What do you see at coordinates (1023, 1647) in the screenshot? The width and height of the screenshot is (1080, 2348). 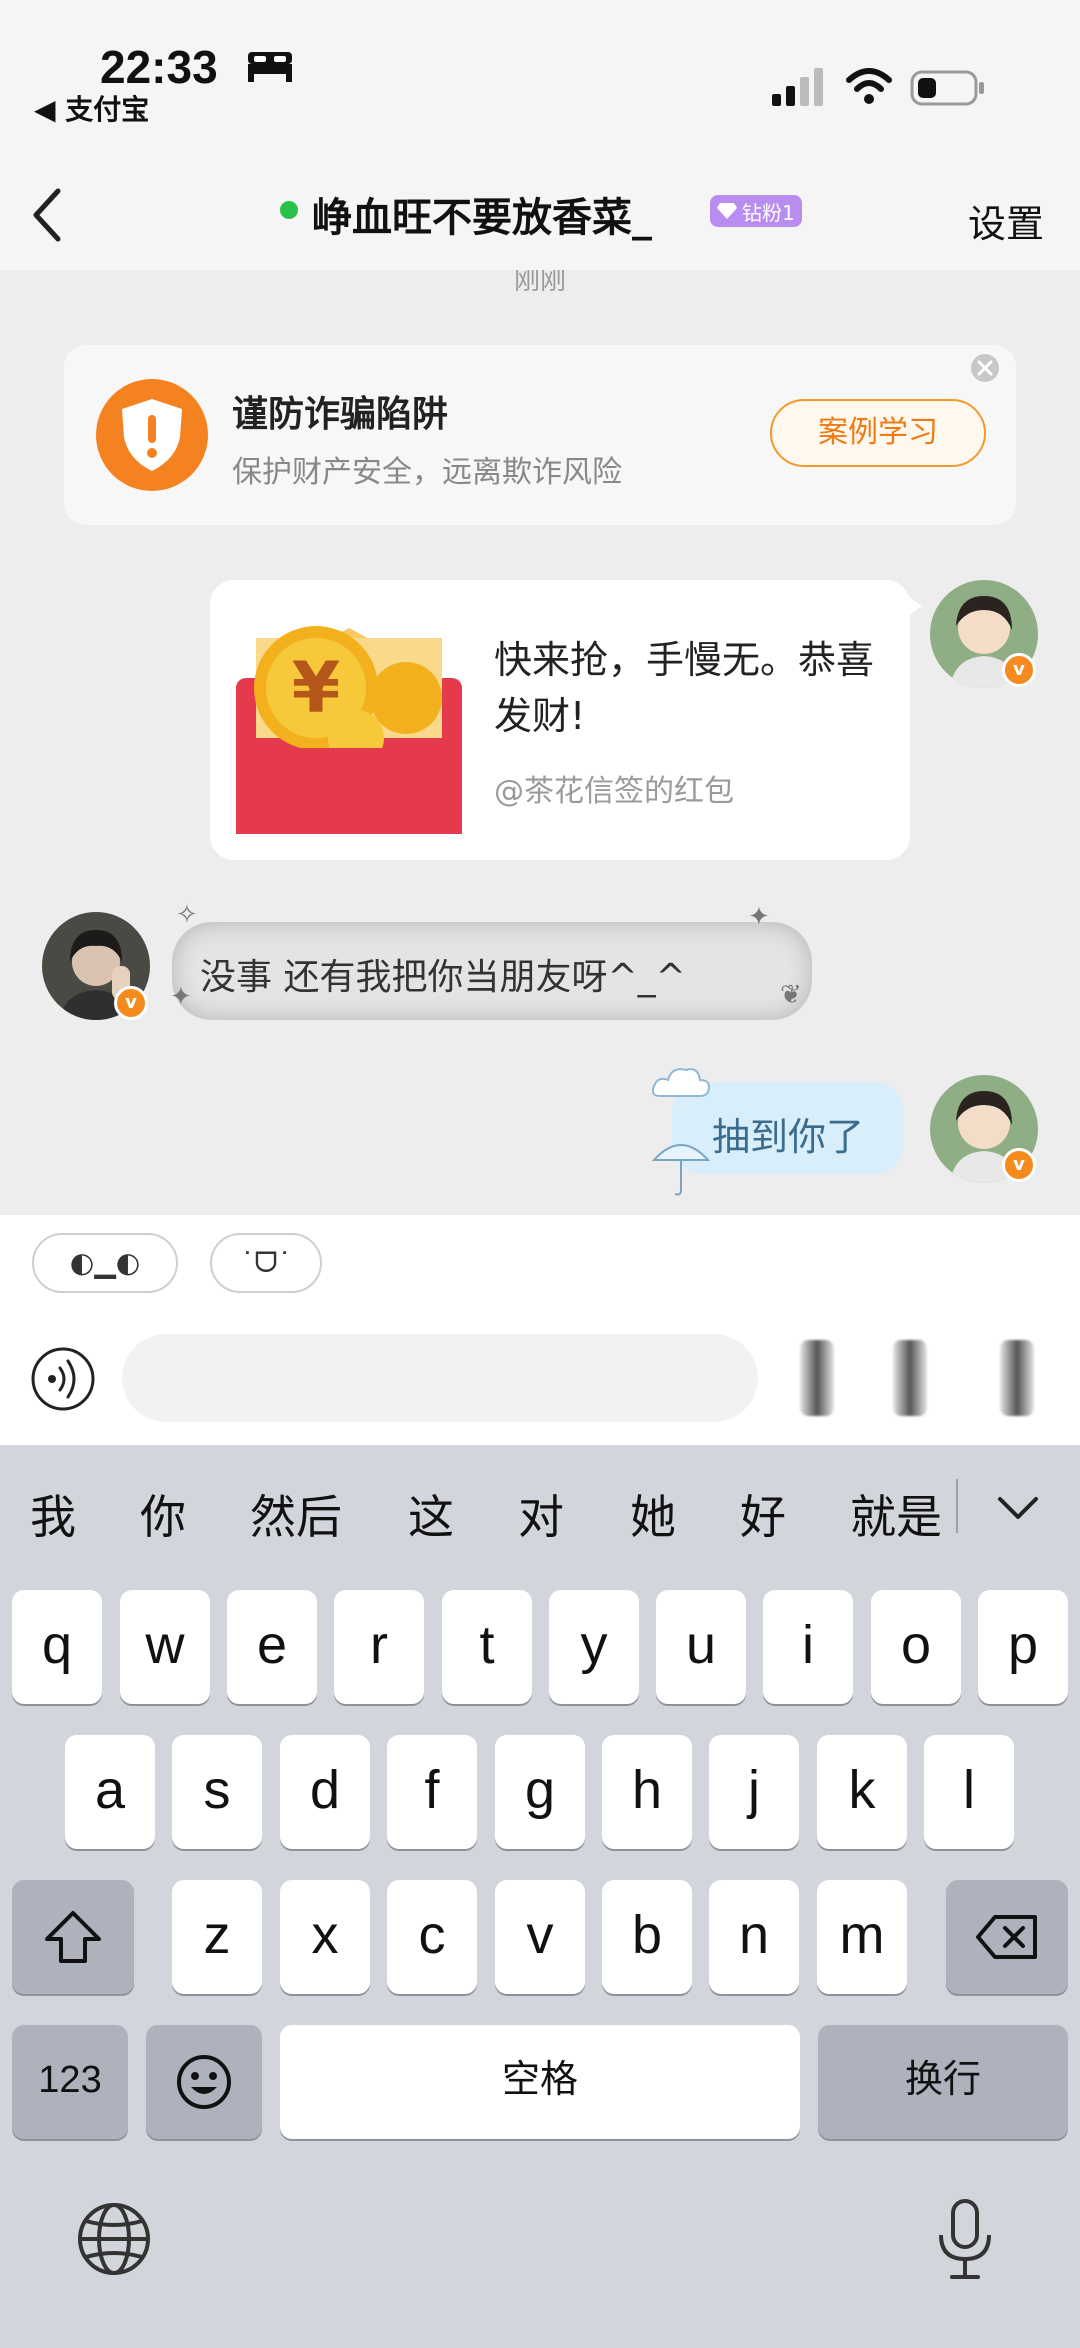 I see `key-p: p` at bounding box center [1023, 1647].